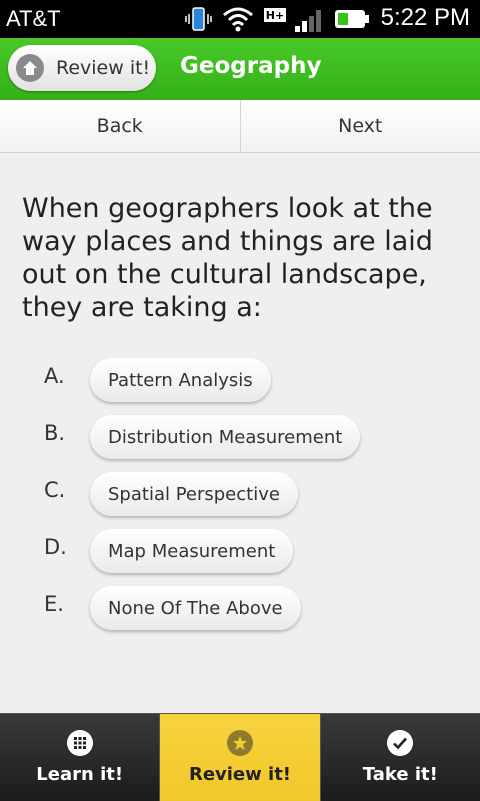 The height and width of the screenshot is (801, 480). What do you see at coordinates (310, 19) in the screenshot?
I see `signal-icon` at bounding box center [310, 19].